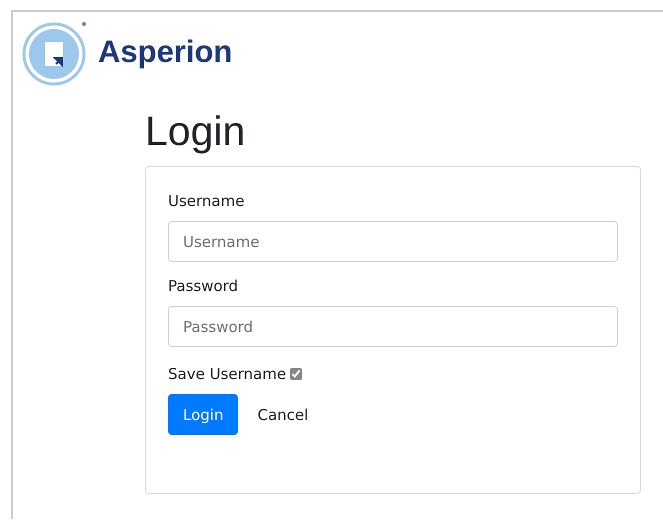 Image resolution: width=663 pixels, height=521 pixels. I want to click on field-label: Password, so click(204, 286).